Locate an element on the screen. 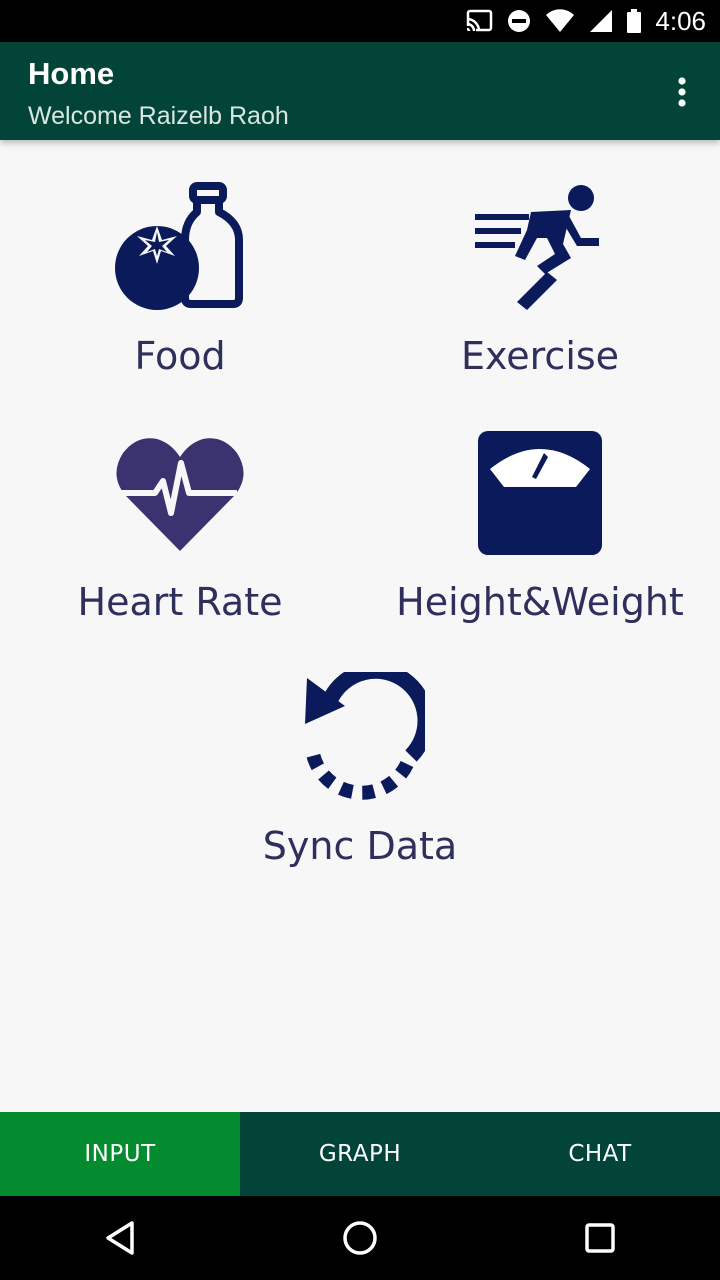 This screenshot has height=1280, width=720. system-nav-bar is located at coordinates (360, 1238).